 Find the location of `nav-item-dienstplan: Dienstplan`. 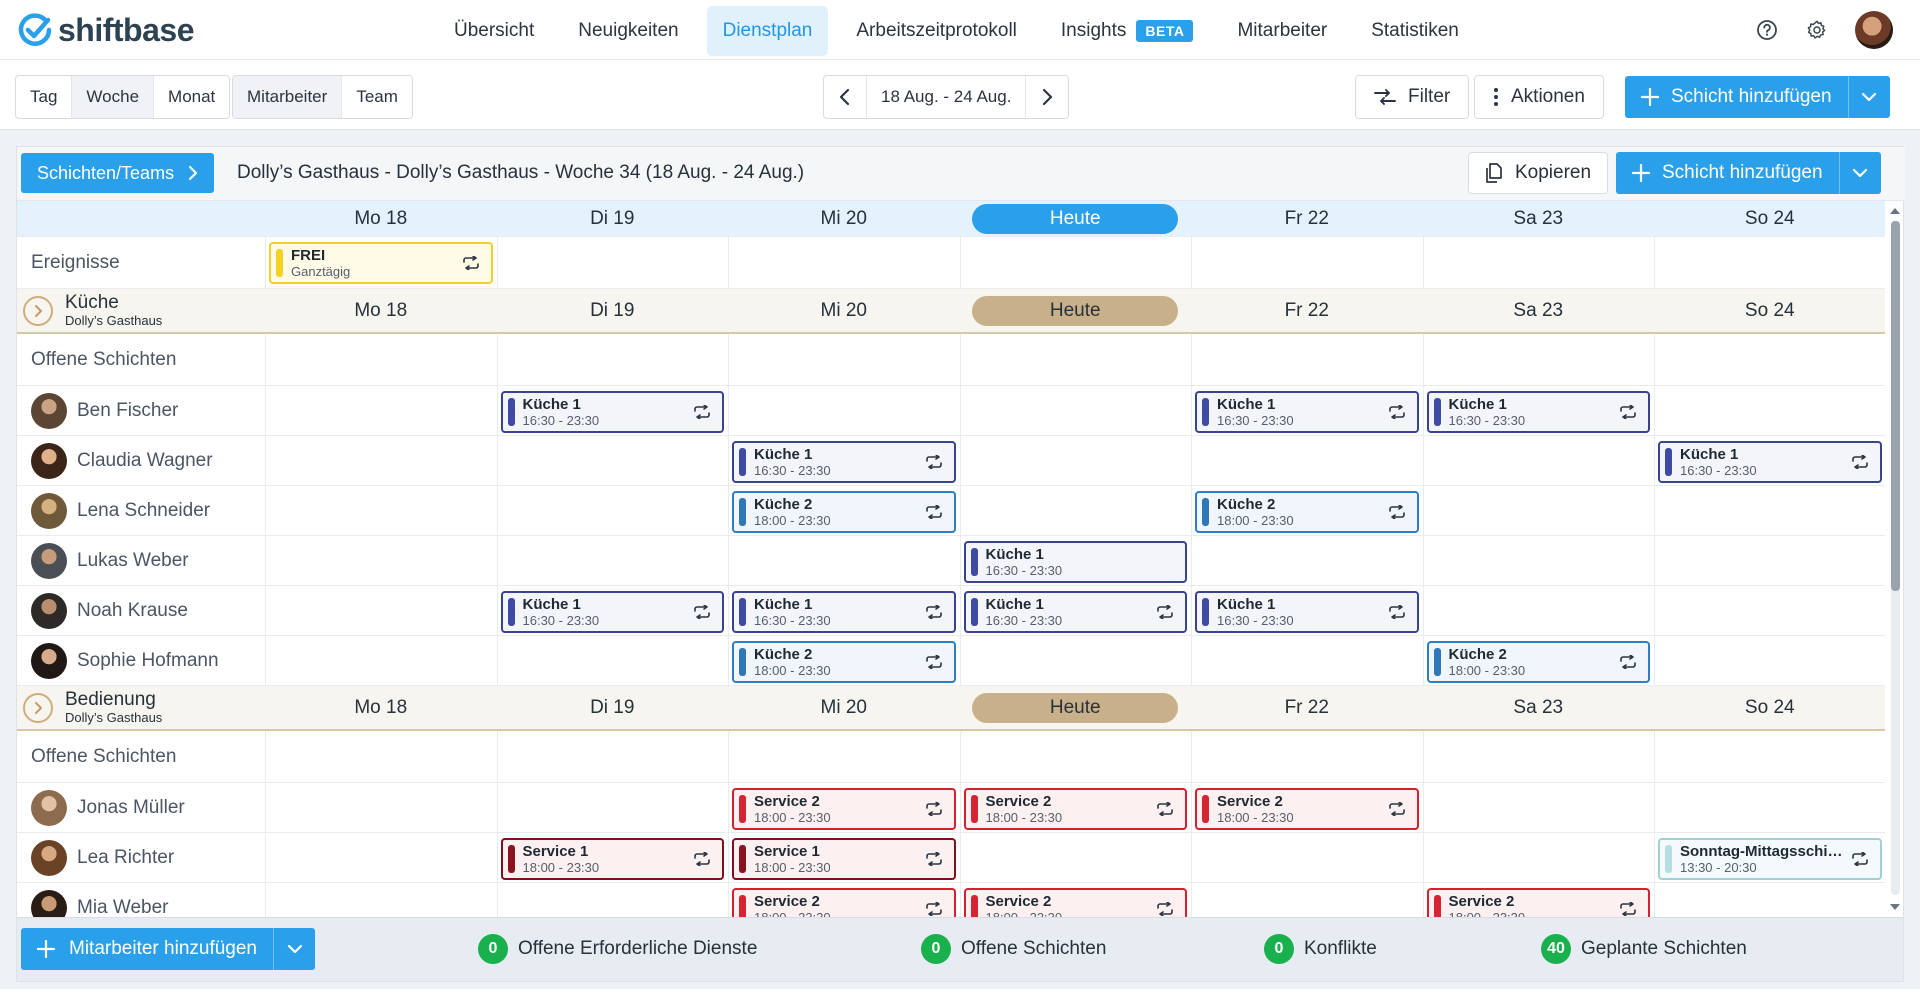

nav-item-dienstplan: Dienstplan is located at coordinates (767, 31).